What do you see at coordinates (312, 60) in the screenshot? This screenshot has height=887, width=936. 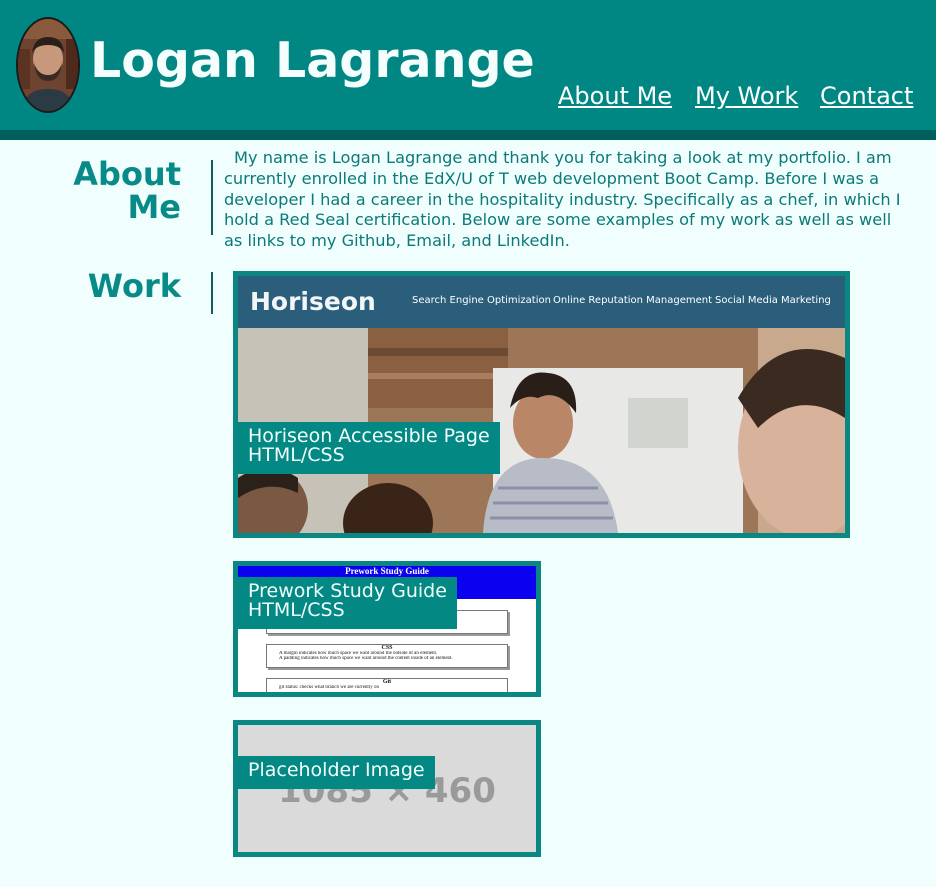 I see `site-title: Logan Lagrange` at bounding box center [312, 60].